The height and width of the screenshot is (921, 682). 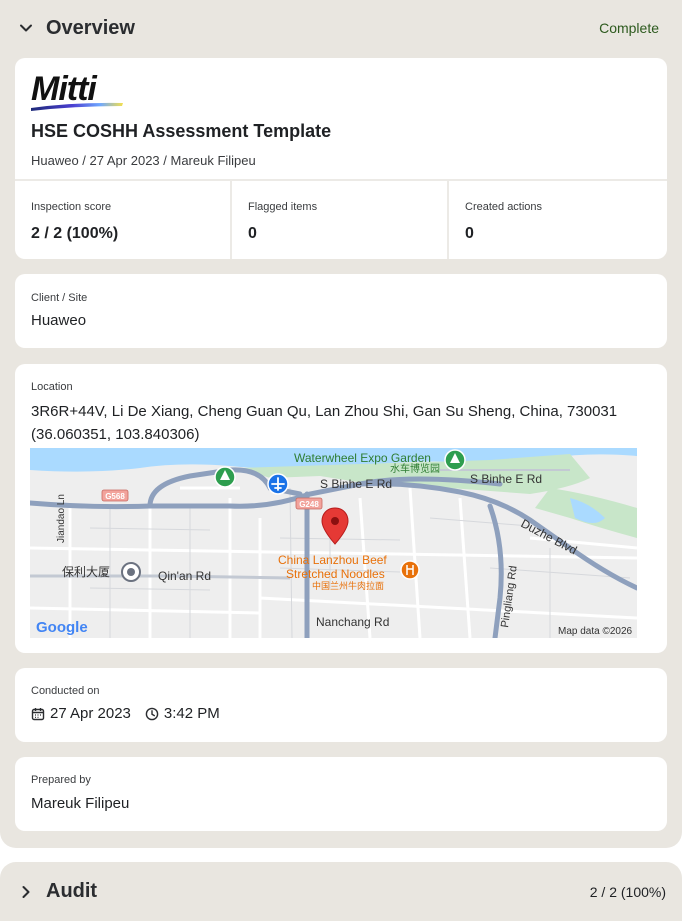 What do you see at coordinates (332, 560) in the screenshot?
I see `poi-label: China Lanzhou Beef` at bounding box center [332, 560].